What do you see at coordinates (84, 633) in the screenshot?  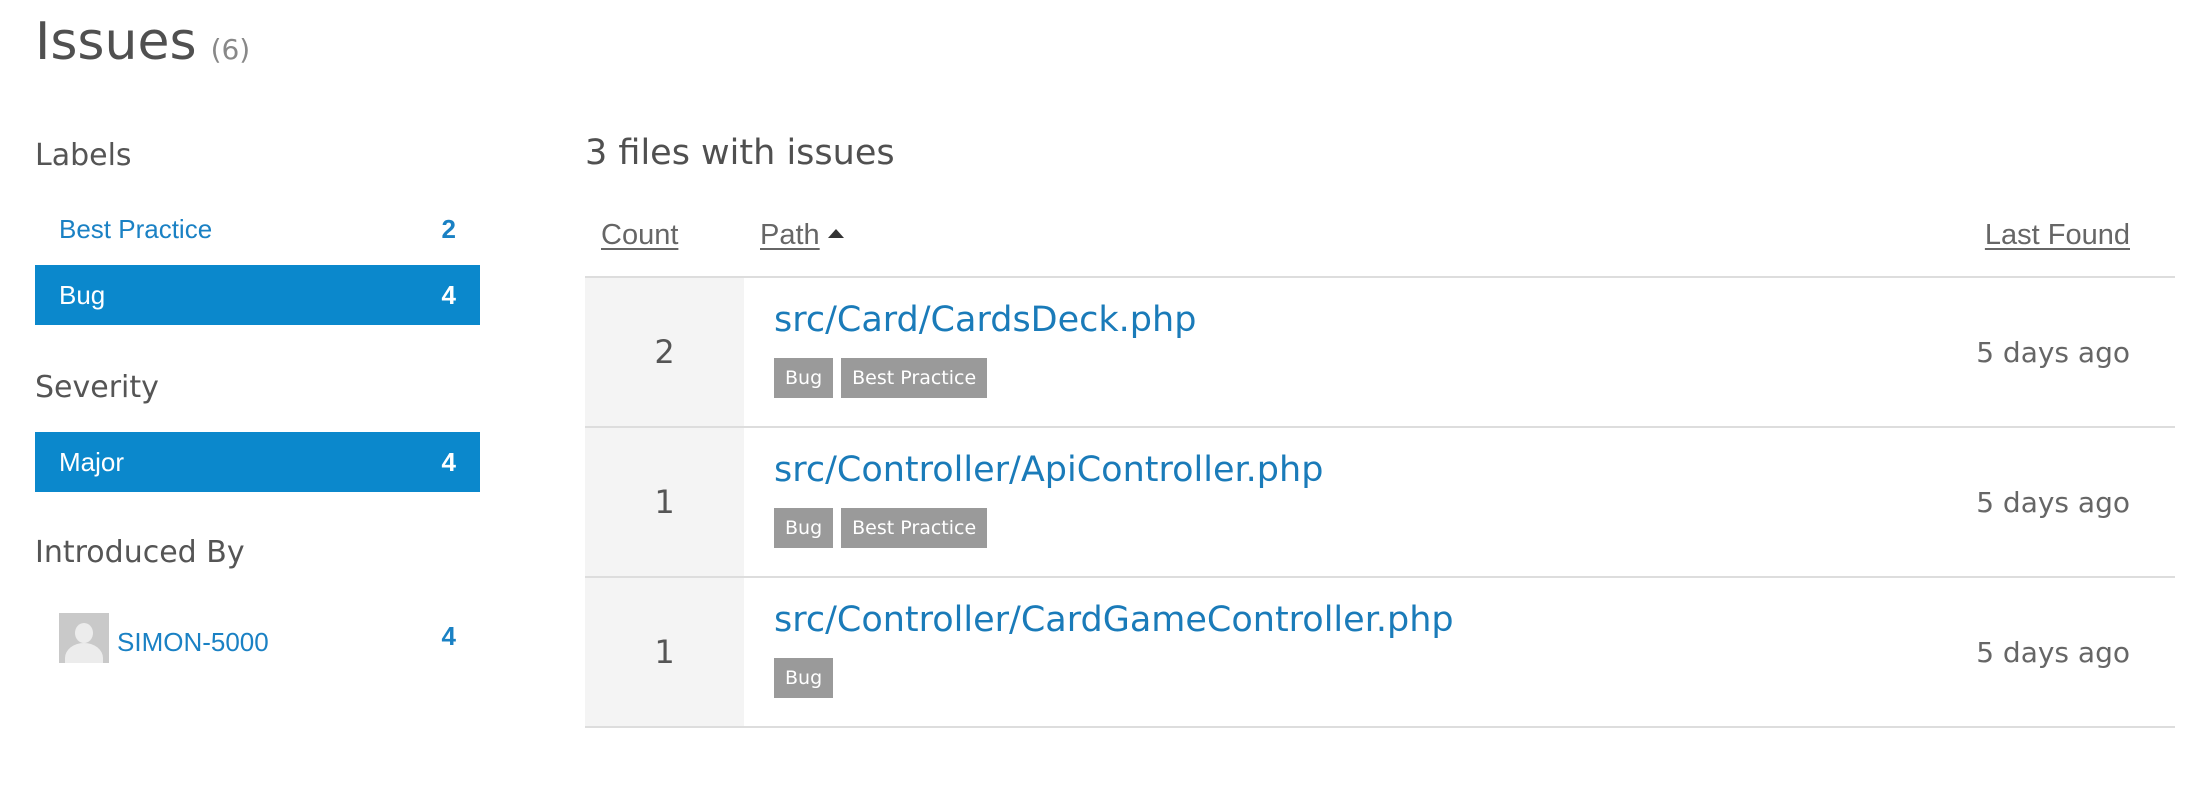 I see `avatar-head-shape` at bounding box center [84, 633].